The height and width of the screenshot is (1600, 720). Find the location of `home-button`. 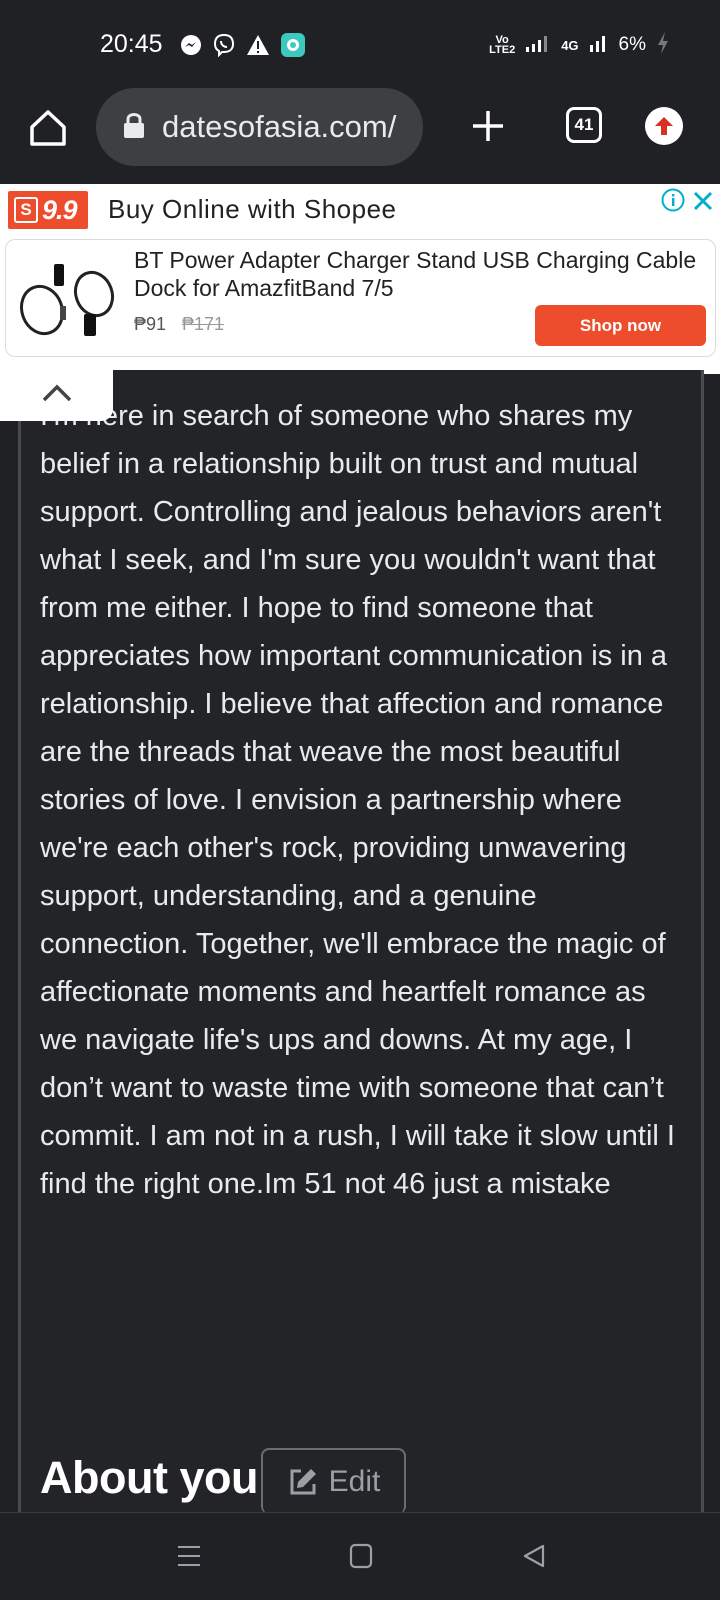

home-button is located at coordinates (48, 128).